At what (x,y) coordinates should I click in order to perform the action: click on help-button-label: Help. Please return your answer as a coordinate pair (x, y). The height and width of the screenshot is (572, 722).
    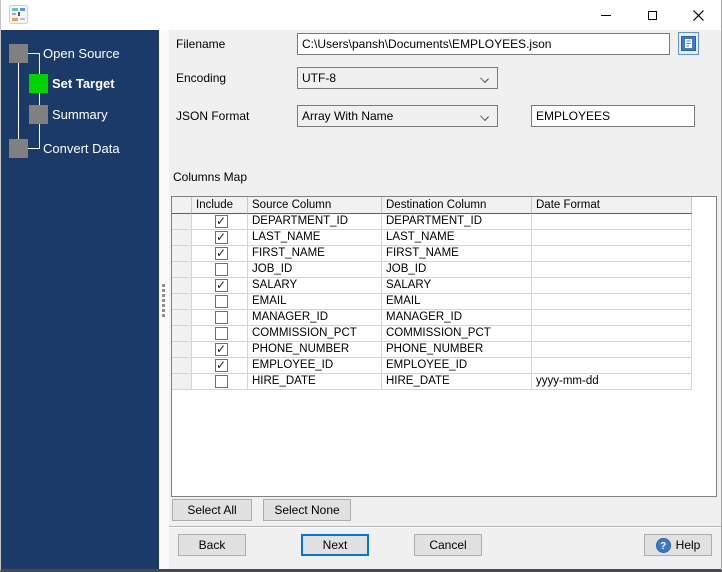
    Looking at the image, I should click on (688, 545).